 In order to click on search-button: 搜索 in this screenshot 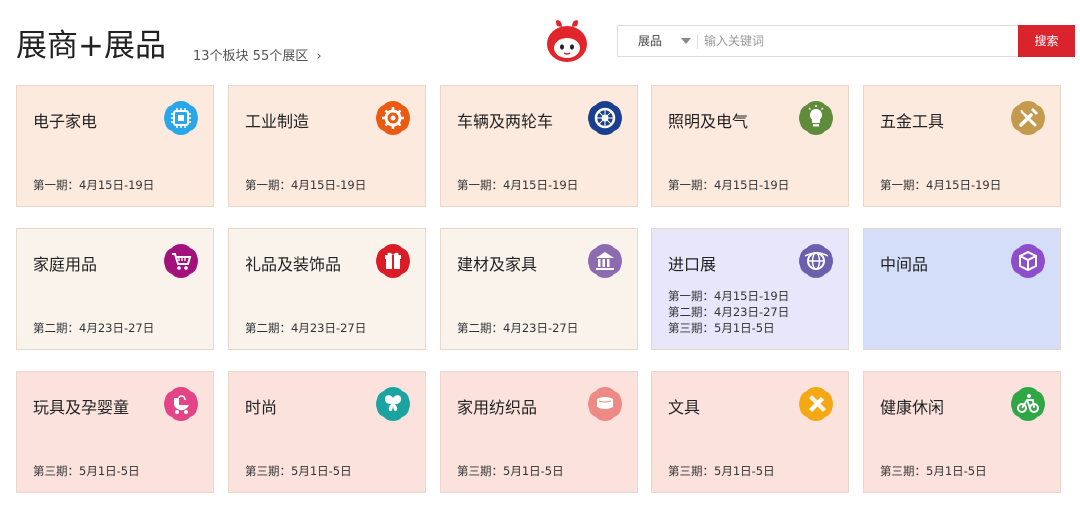, I will do `click(1046, 41)`.